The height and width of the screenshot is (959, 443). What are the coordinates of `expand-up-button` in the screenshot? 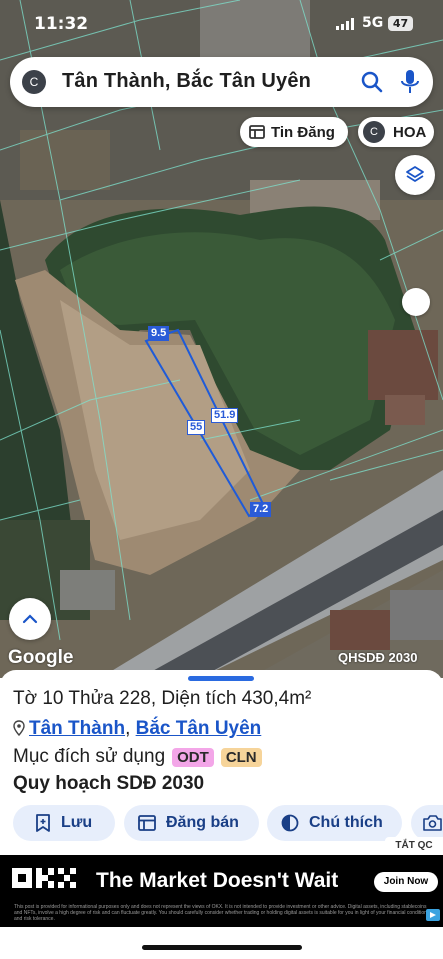 It's located at (30, 619).